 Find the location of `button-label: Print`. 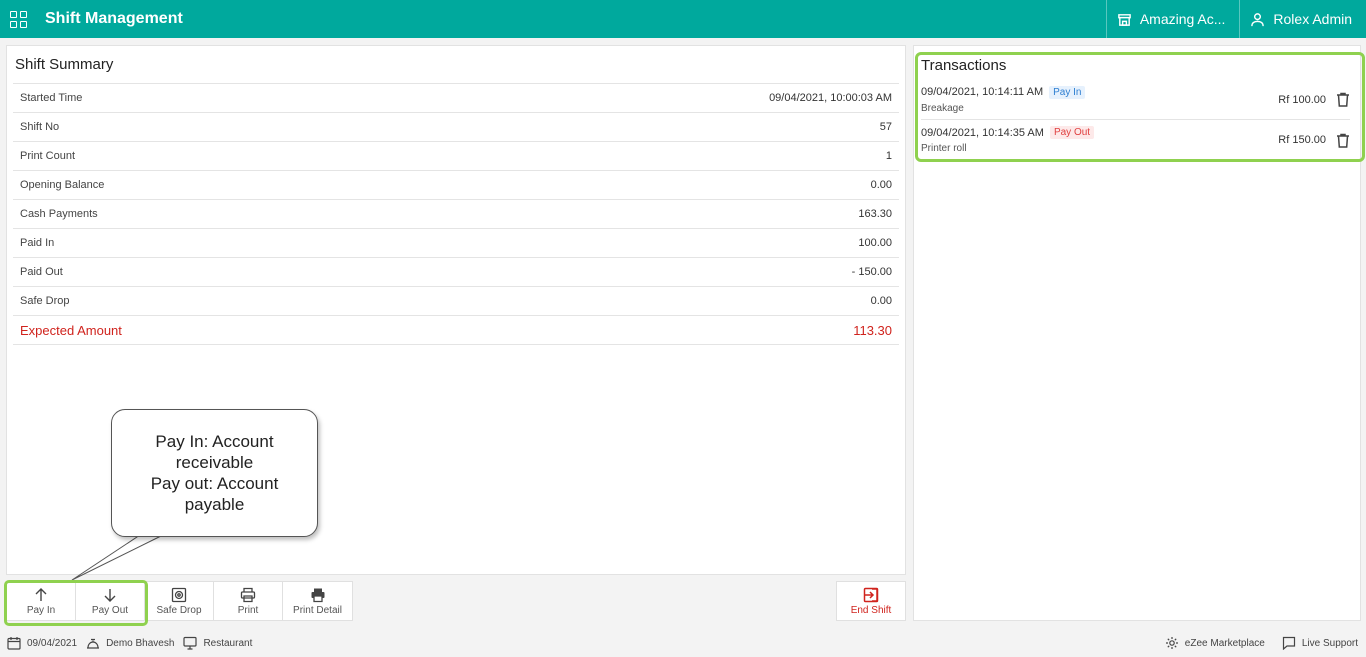

button-label: Print is located at coordinates (248, 610).